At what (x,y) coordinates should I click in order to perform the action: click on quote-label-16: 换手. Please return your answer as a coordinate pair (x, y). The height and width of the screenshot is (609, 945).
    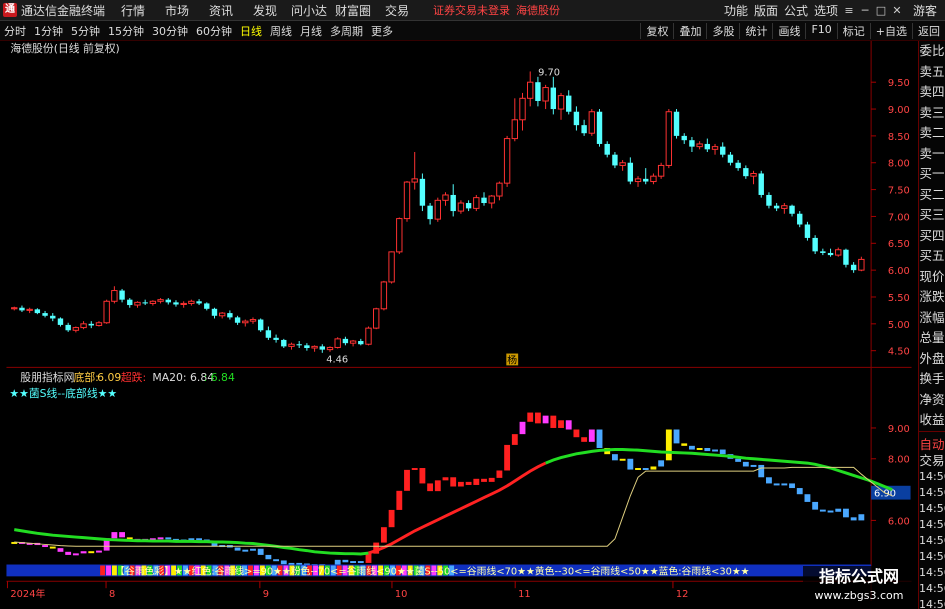
    Looking at the image, I should click on (932, 378).